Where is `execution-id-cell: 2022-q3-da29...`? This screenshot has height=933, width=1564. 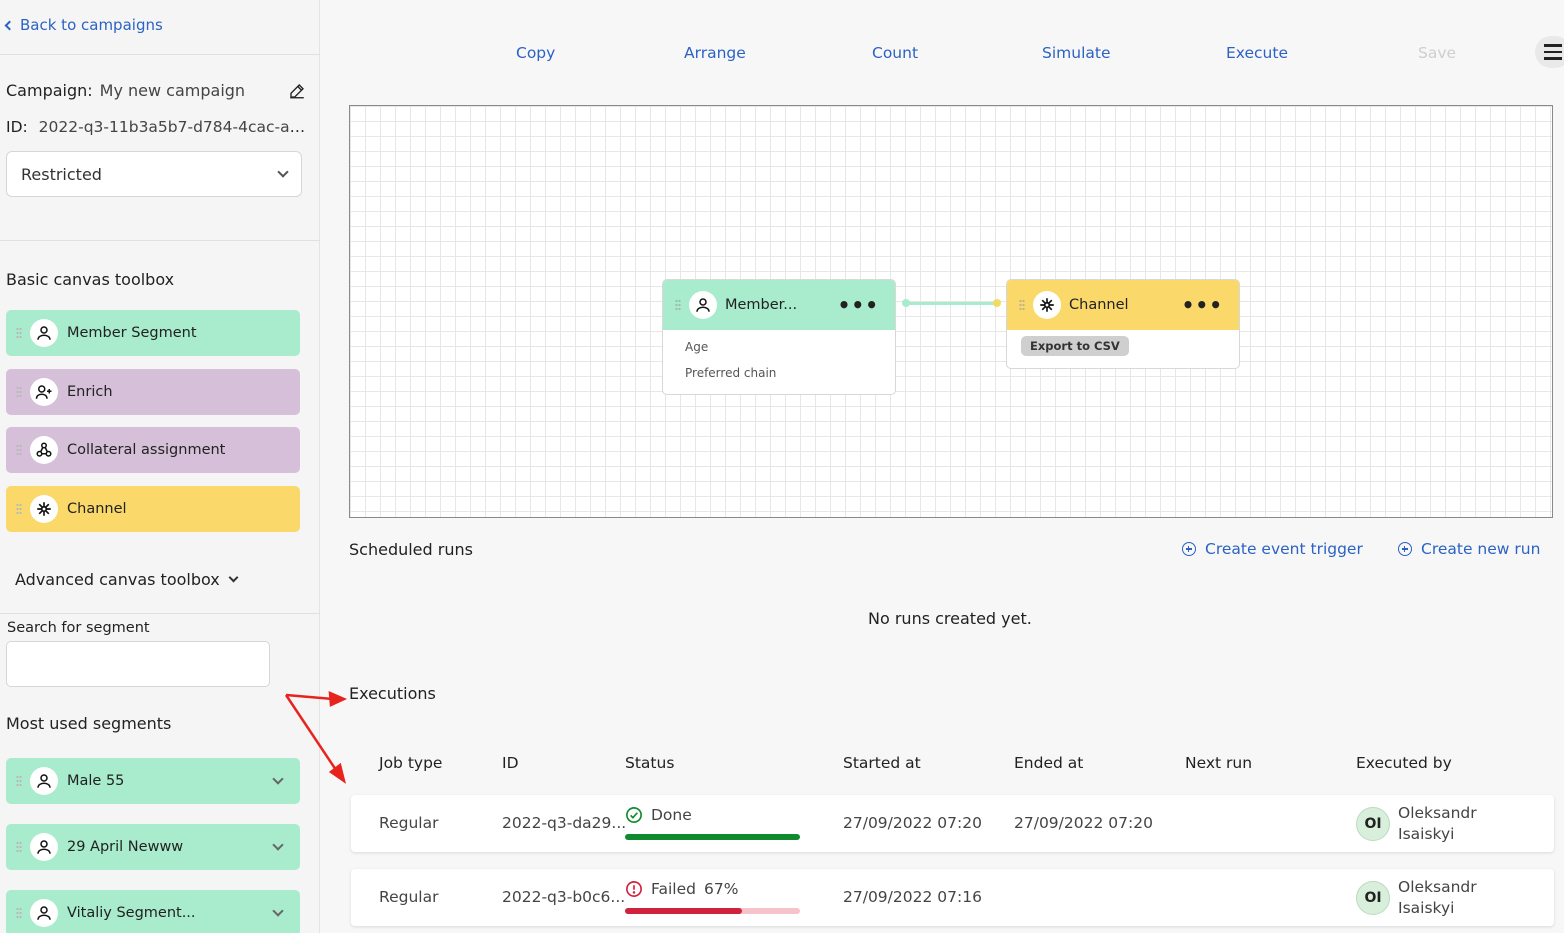 execution-id-cell: 2022-q3-da29... is located at coordinates (564, 823).